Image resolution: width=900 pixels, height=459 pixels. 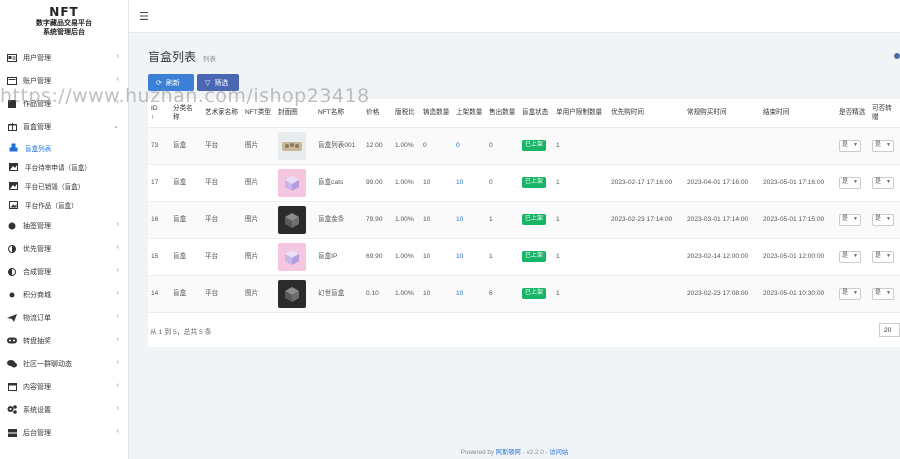 I want to click on sidebar-subitem-platform-works: 平台作品（盲盒）, so click(x=64, y=204).